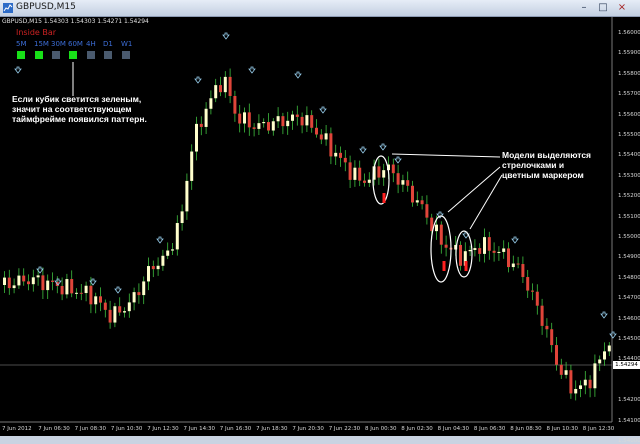  What do you see at coordinates (629, 94) in the screenshot?
I see `price-tick-label: 1.55700` at bounding box center [629, 94].